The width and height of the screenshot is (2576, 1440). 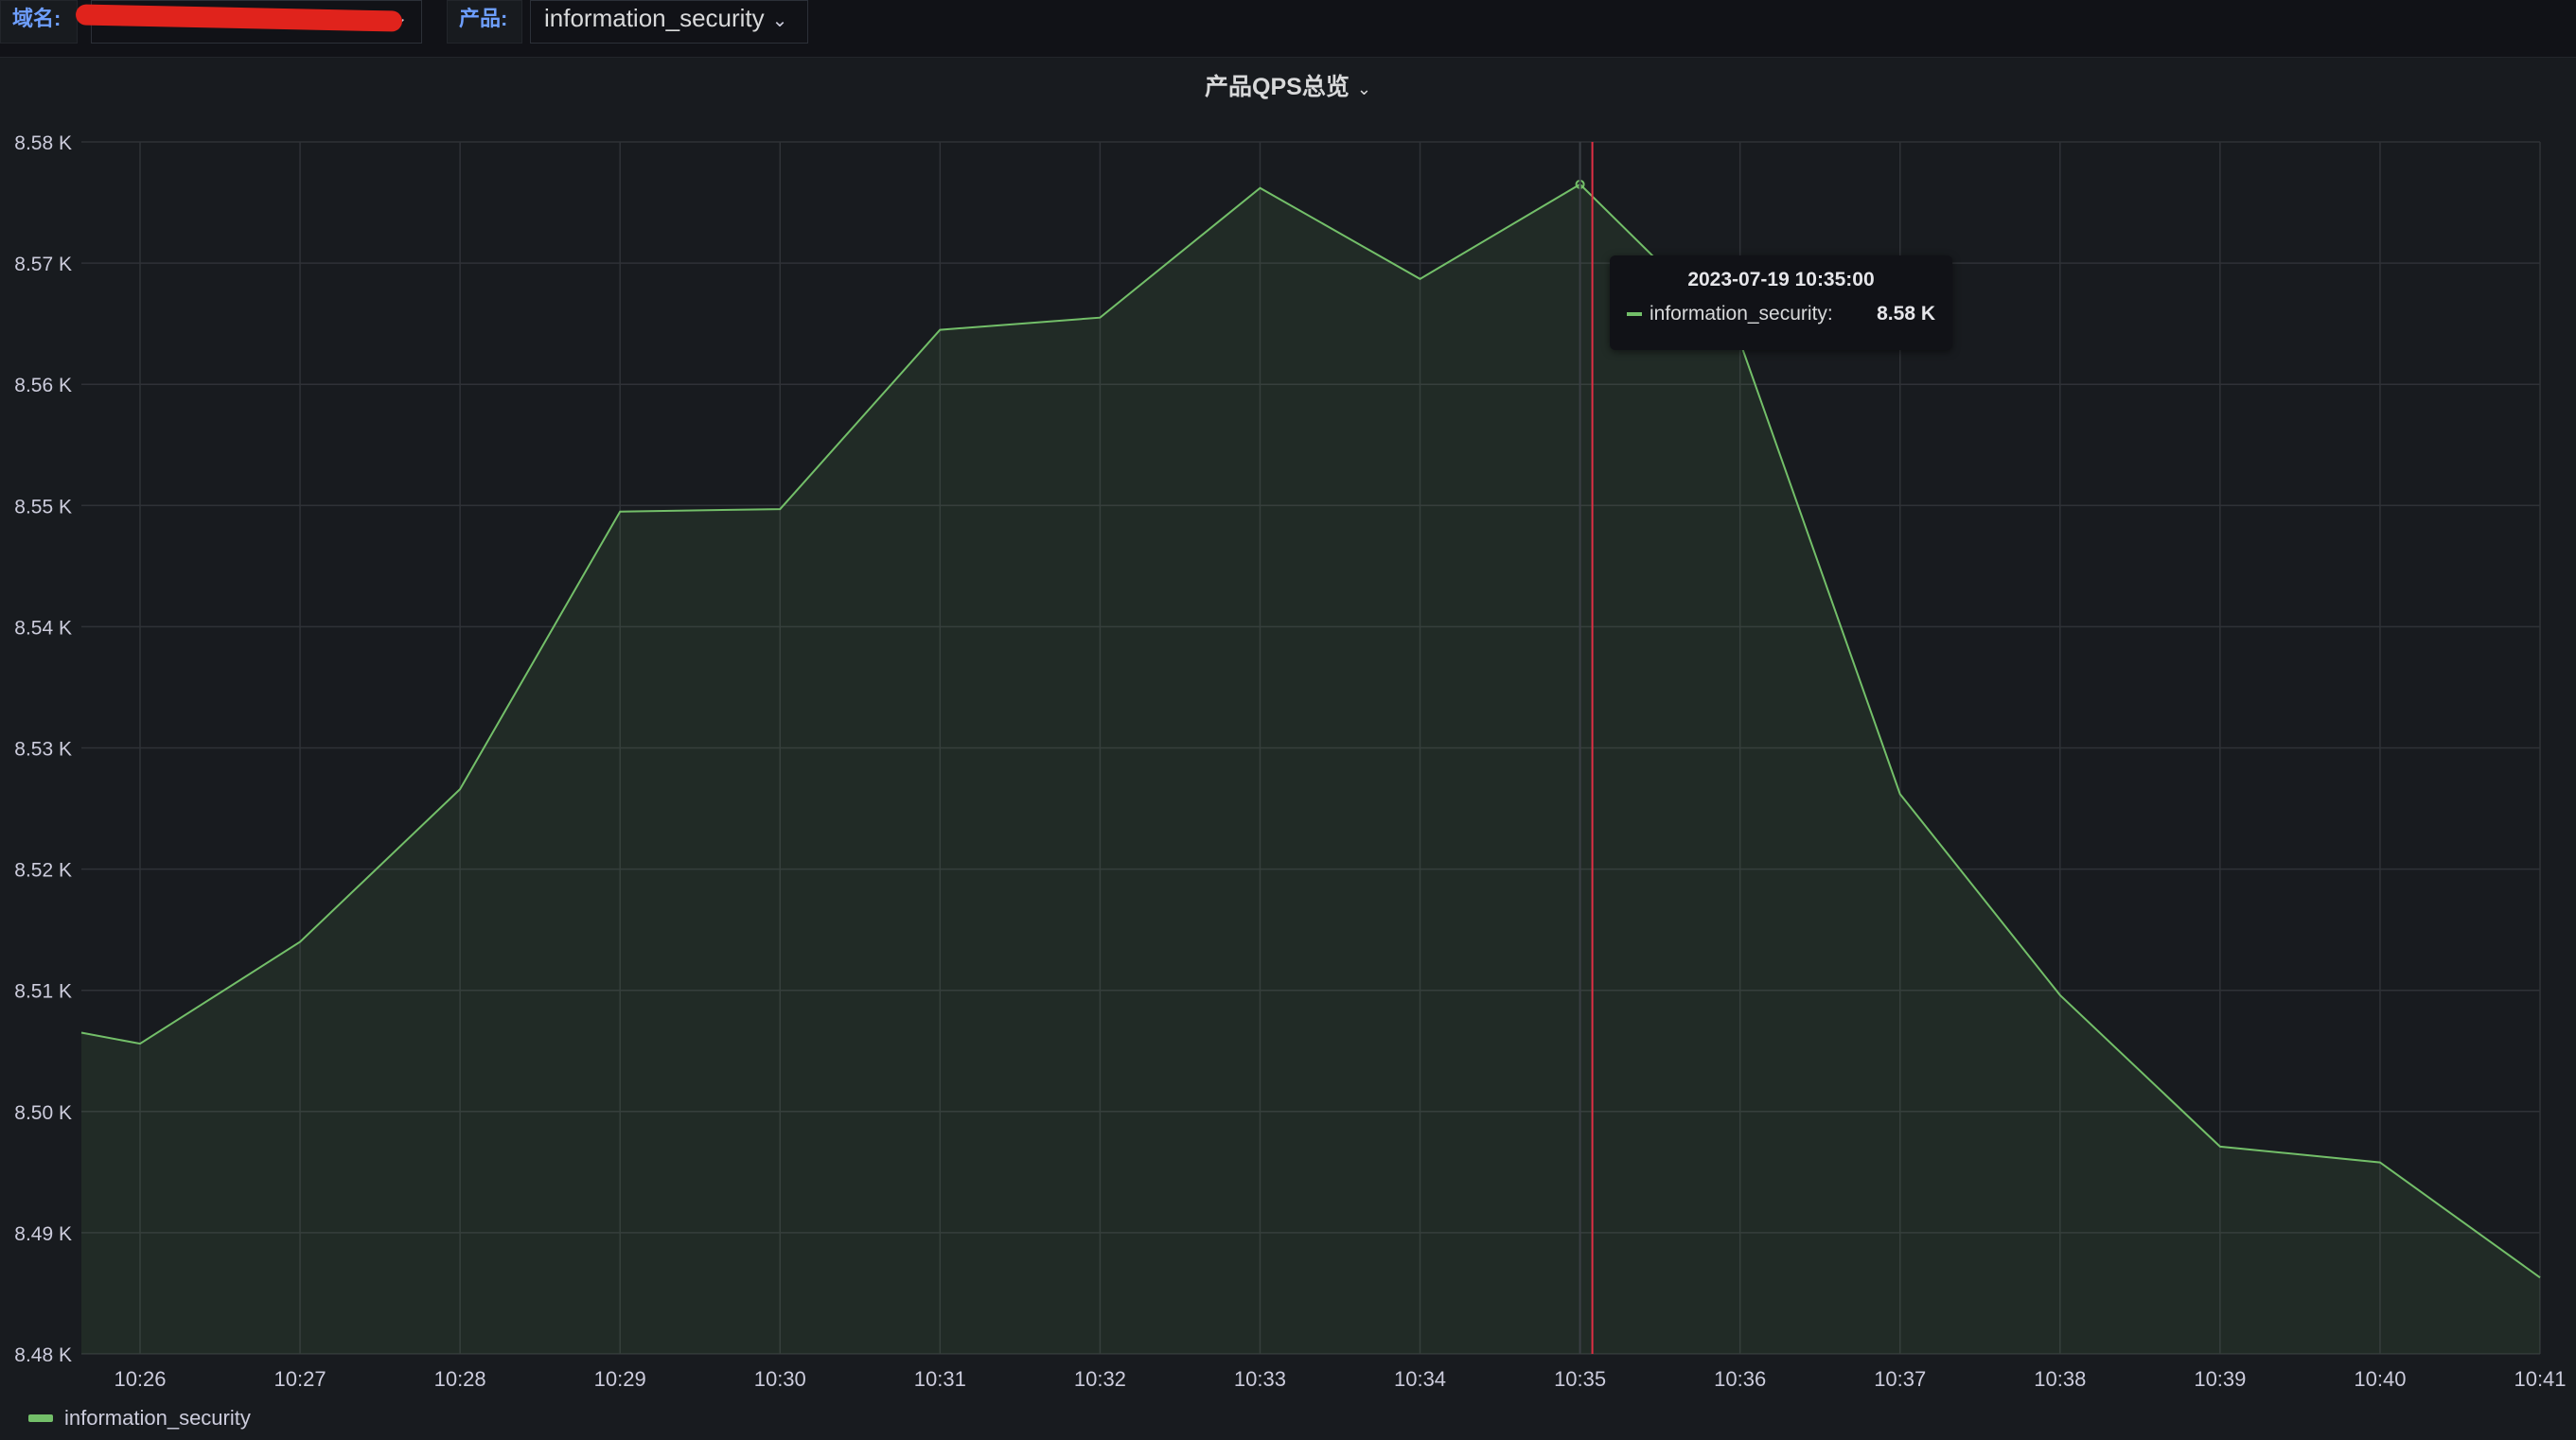 What do you see at coordinates (1580, 1379) in the screenshot?
I see `x-tick-label: 10:35` at bounding box center [1580, 1379].